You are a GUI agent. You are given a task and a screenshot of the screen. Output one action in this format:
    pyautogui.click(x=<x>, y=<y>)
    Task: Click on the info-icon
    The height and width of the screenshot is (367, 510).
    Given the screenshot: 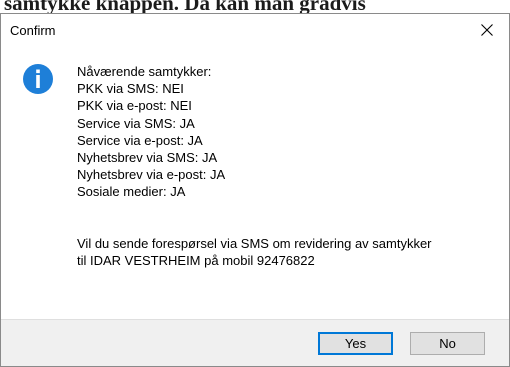 What is the action you would take?
    pyautogui.click(x=38, y=79)
    